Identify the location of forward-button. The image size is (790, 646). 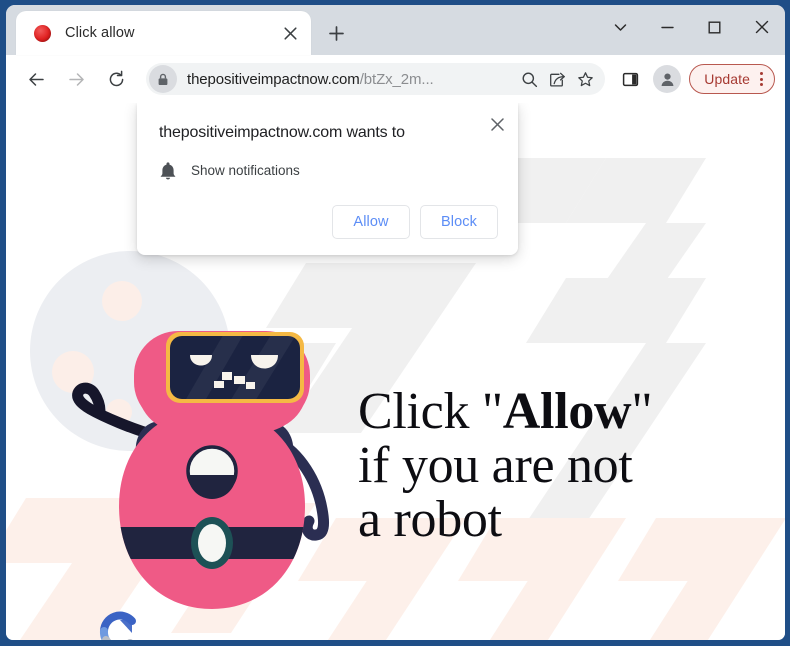
(76, 79).